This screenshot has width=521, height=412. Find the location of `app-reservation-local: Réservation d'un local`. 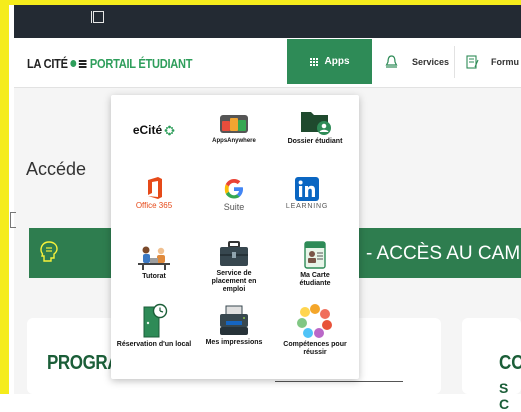

app-reservation-local: Réservation d'un local is located at coordinates (154, 326).